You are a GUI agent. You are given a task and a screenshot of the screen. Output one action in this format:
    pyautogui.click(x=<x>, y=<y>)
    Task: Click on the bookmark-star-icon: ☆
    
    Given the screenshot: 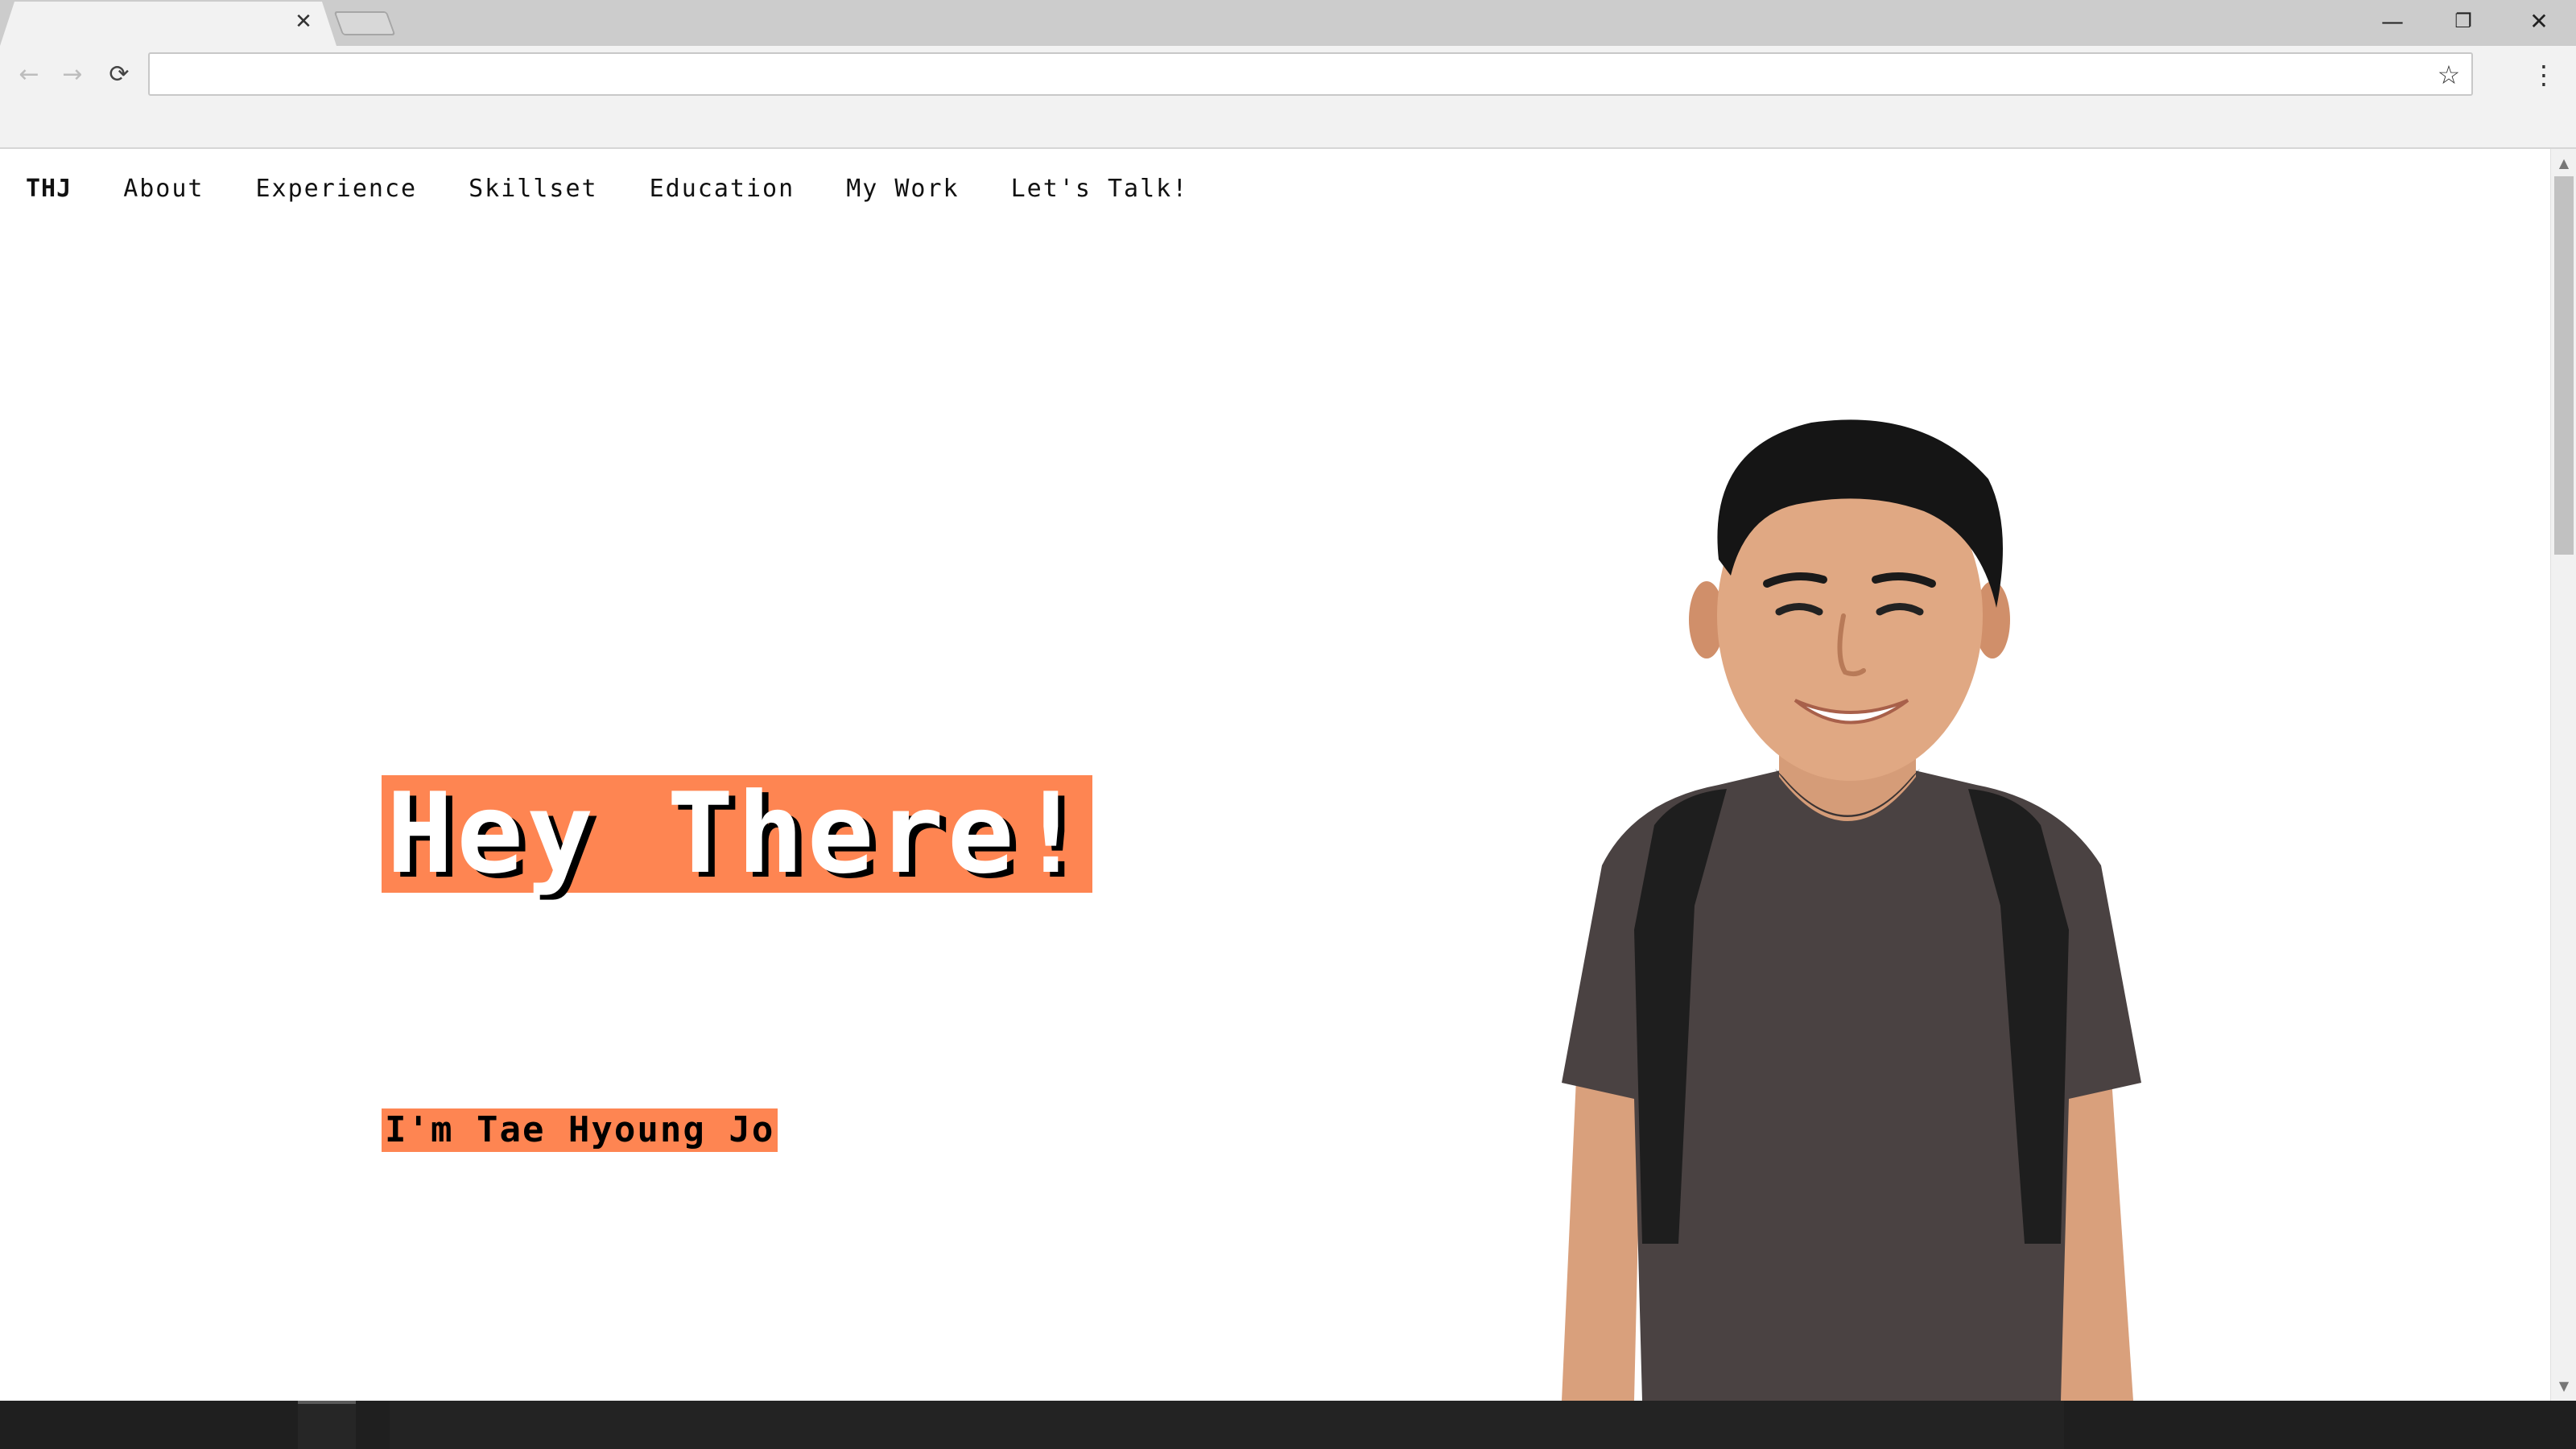 What is the action you would take?
    pyautogui.click(x=2449, y=75)
    